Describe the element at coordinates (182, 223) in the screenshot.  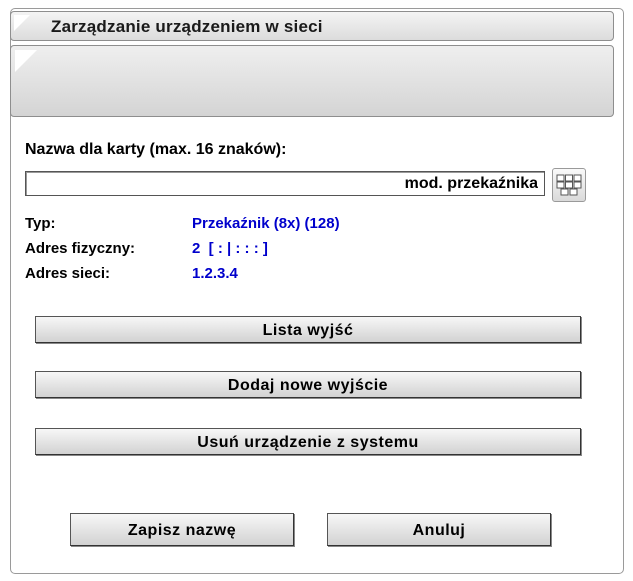
I see `type-row: Typ: Przekaźnik (8x) (128)` at that location.